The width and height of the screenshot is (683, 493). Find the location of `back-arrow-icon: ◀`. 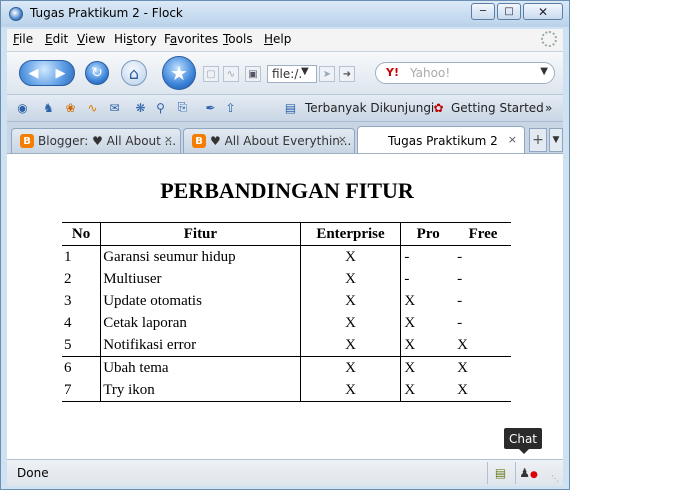

back-arrow-icon: ◀ is located at coordinates (34, 73).